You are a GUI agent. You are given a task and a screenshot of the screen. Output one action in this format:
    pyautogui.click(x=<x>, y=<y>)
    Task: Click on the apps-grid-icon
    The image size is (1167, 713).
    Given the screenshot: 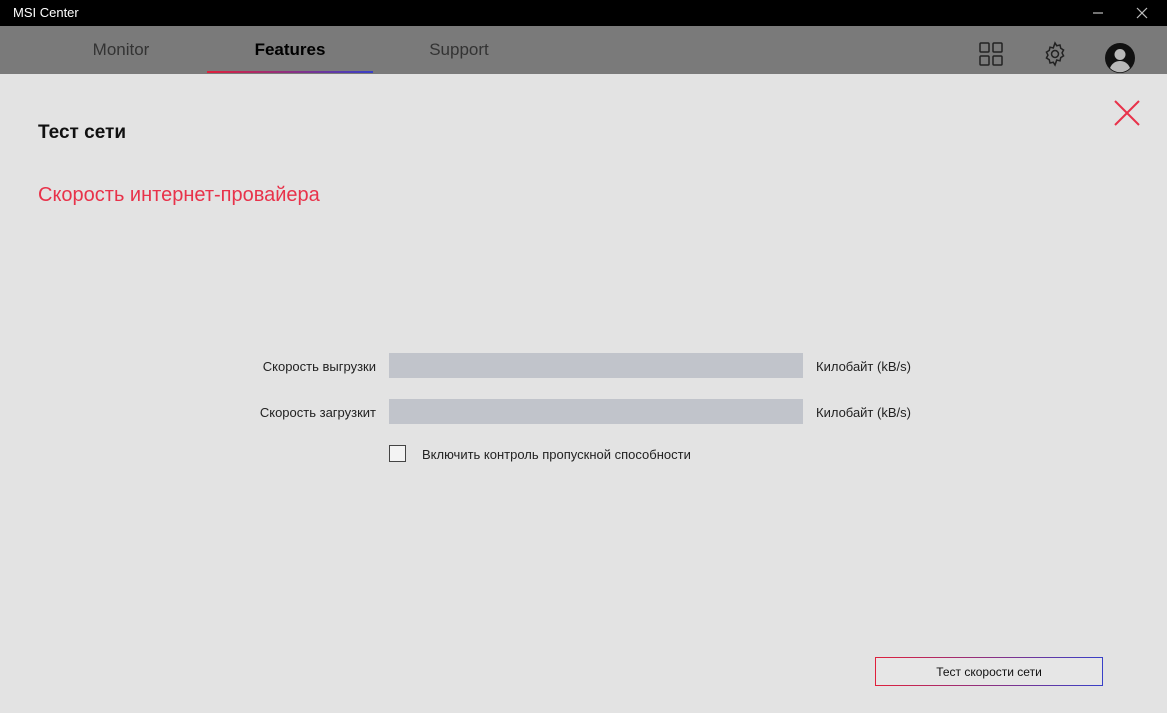 What is the action you would take?
    pyautogui.click(x=991, y=54)
    